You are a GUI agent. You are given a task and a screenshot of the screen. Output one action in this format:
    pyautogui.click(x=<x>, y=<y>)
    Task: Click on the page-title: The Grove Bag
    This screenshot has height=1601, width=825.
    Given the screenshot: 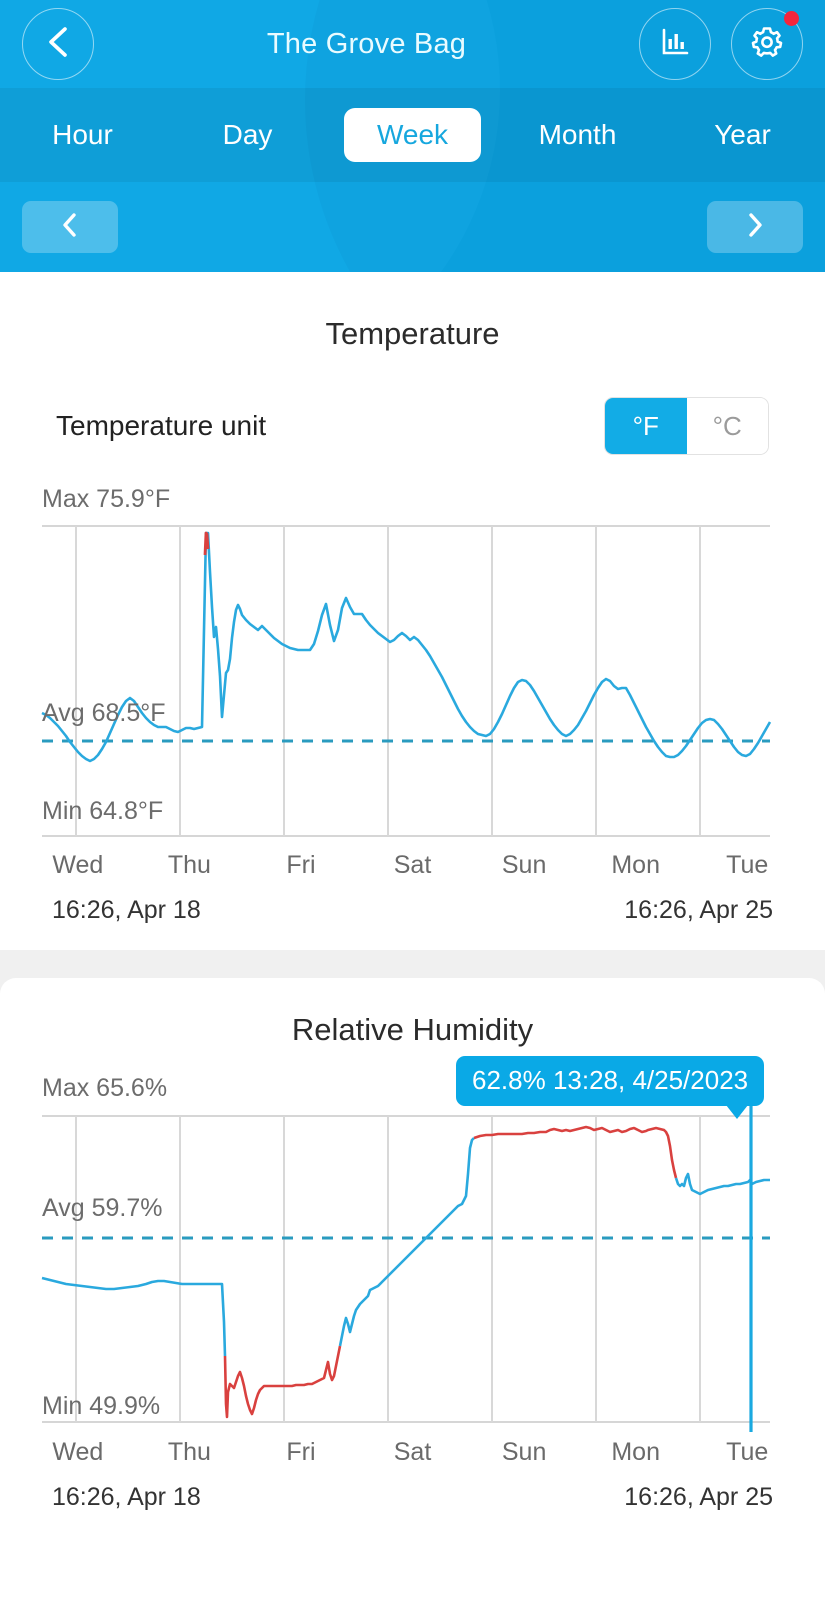 What is the action you would take?
    pyautogui.click(x=366, y=43)
    